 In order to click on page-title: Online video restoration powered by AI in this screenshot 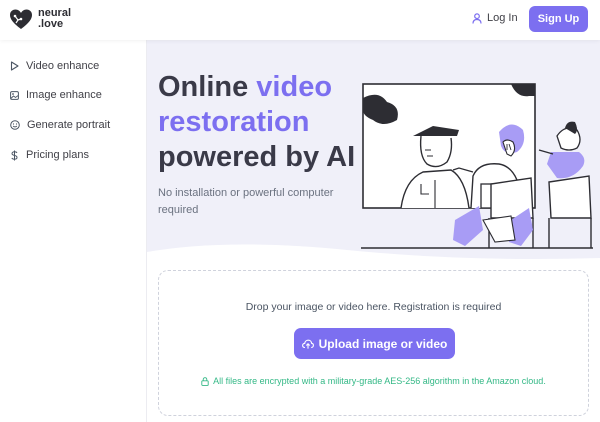, I will do `click(258, 122)`.